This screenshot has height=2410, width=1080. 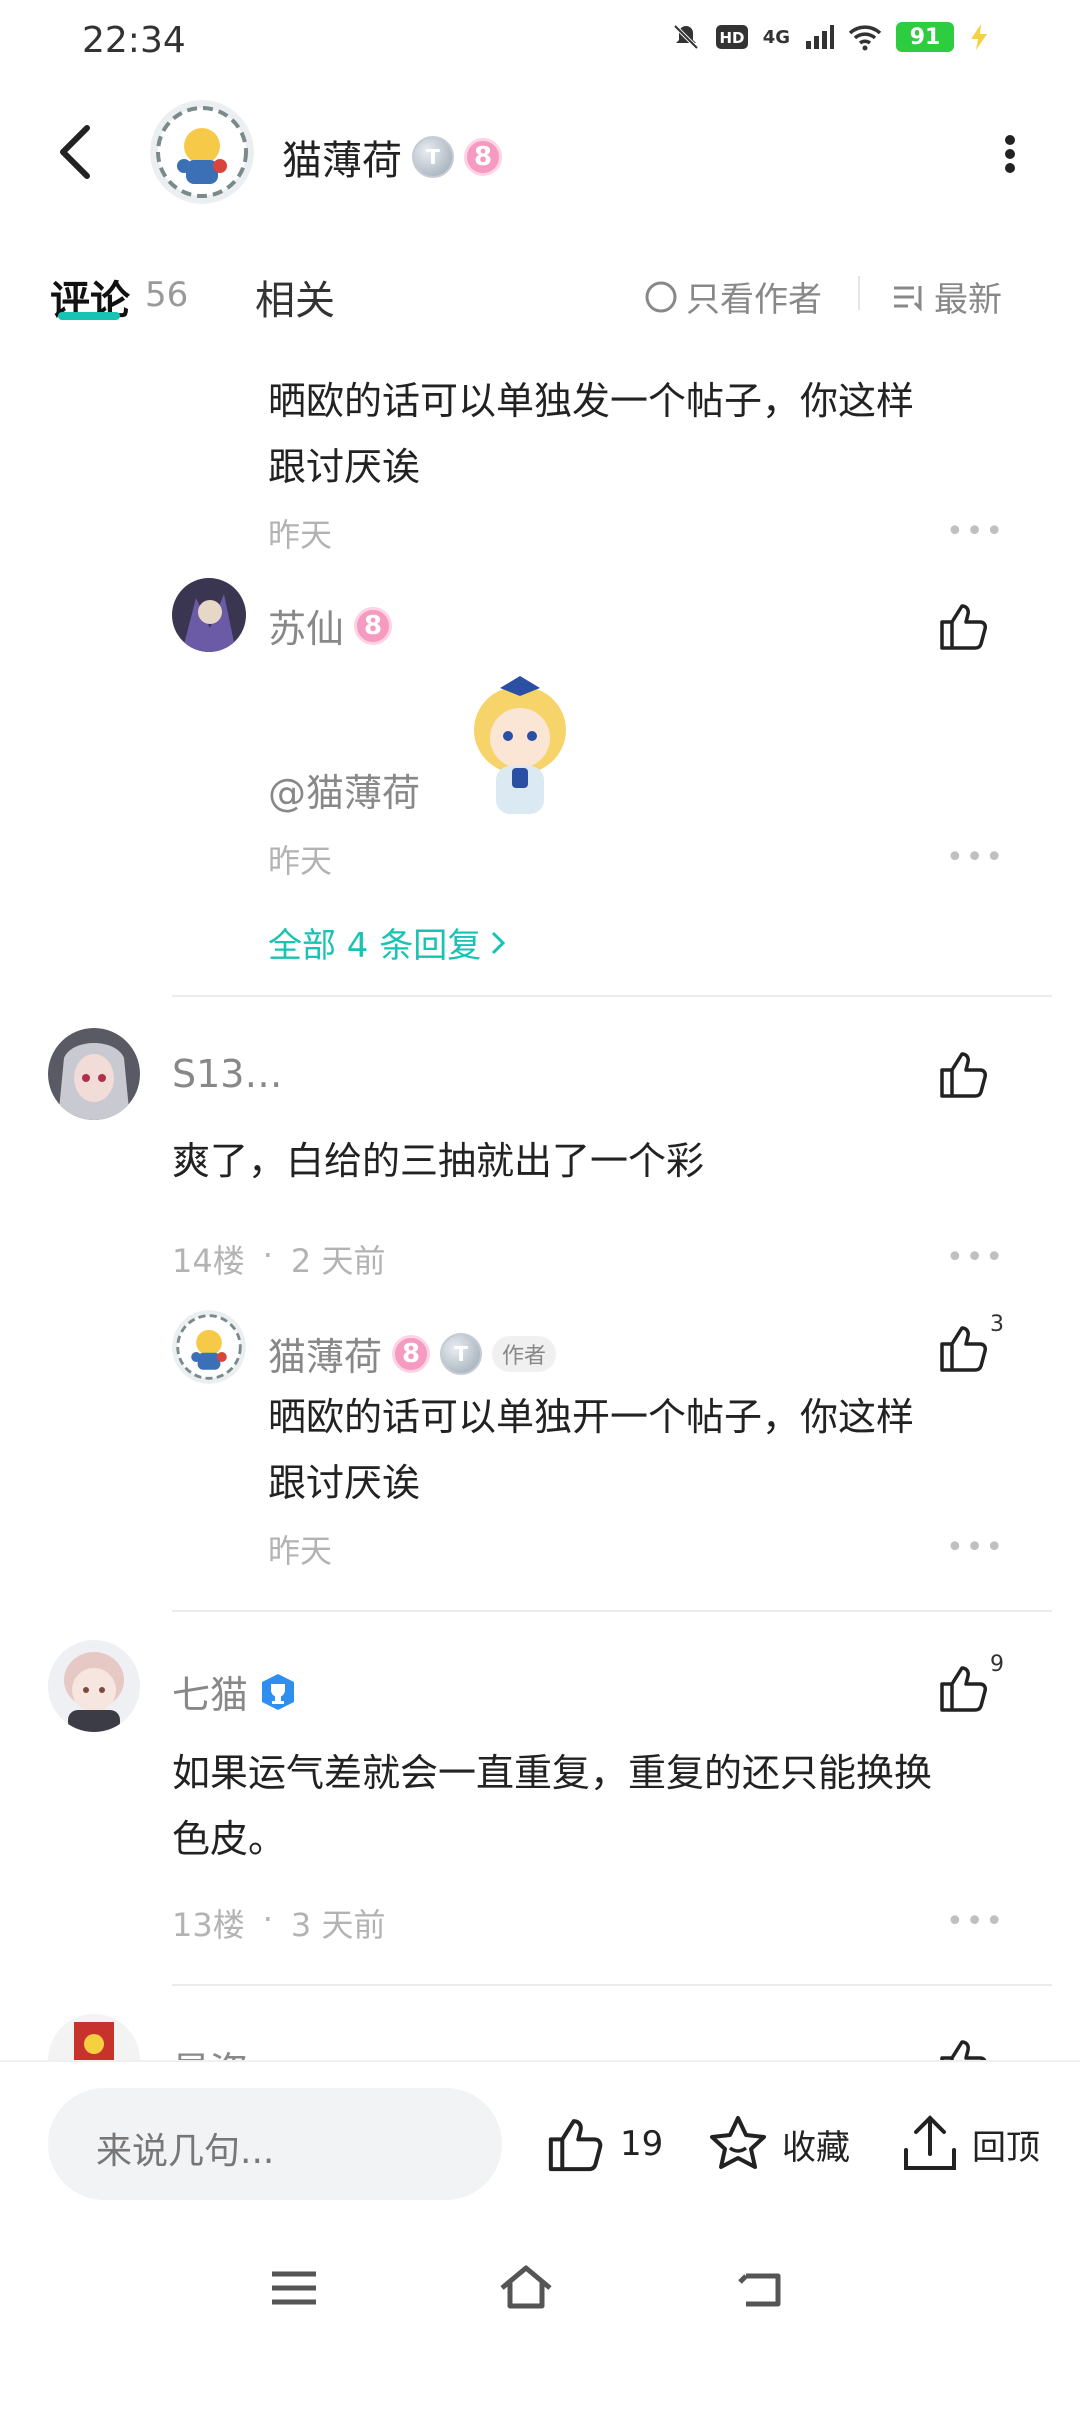 What do you see at coordinates (499, 942) in the screenshot?
I see `chevron-right-icon` at bounding box center [499, 942].